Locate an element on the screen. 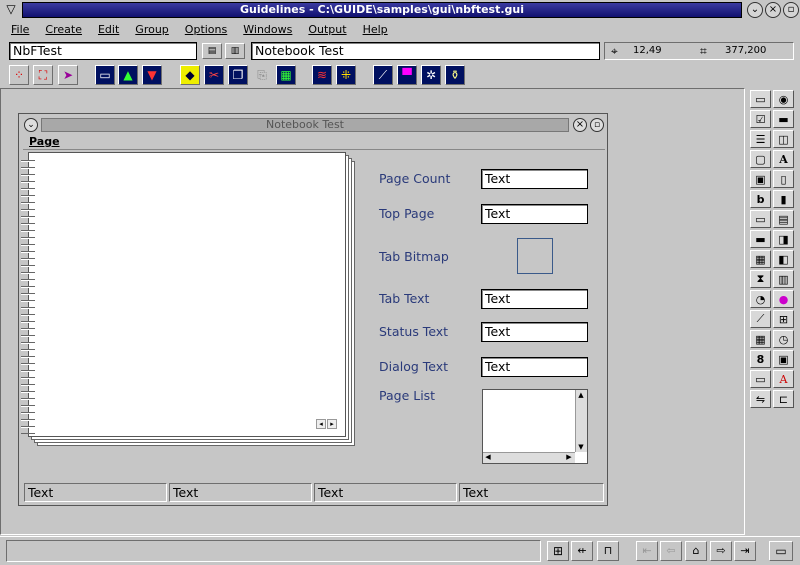 This screenshot has width=800, height=565. object-props-button: ▤ is located at coordinates (212, 51).